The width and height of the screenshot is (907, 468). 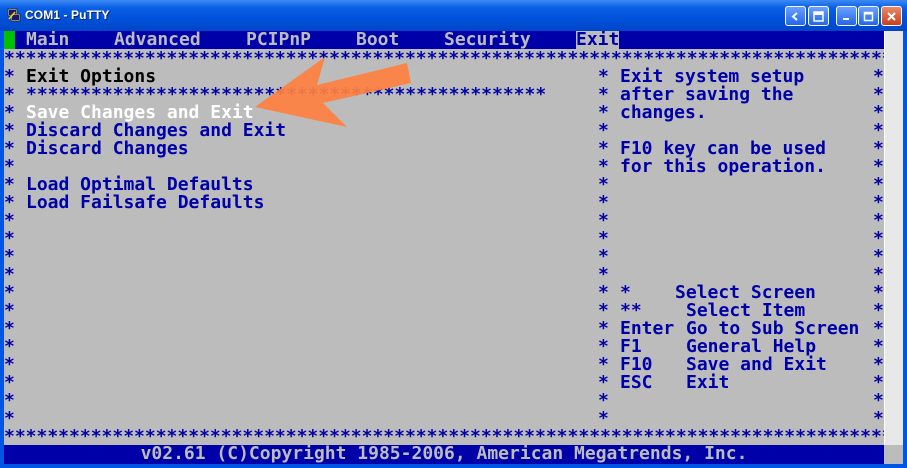 I want to click on maximize-icon, so click(x=868, y=16).